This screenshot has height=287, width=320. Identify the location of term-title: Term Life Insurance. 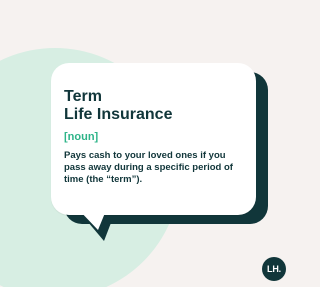
(156, 106).